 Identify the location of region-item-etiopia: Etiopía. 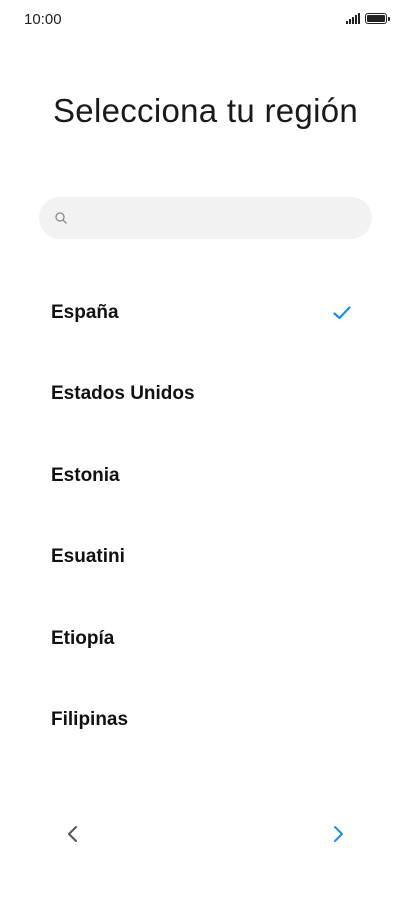
(205, 639).